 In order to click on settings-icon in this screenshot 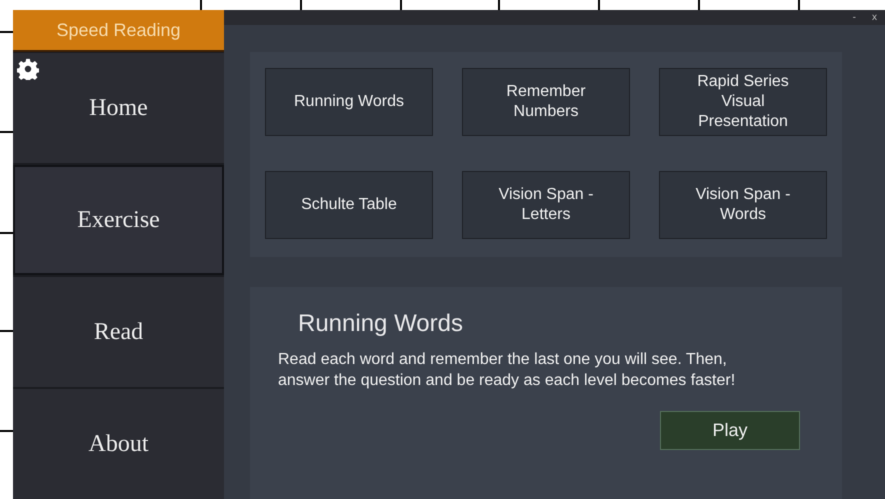, I will do `click(28, 69)`.